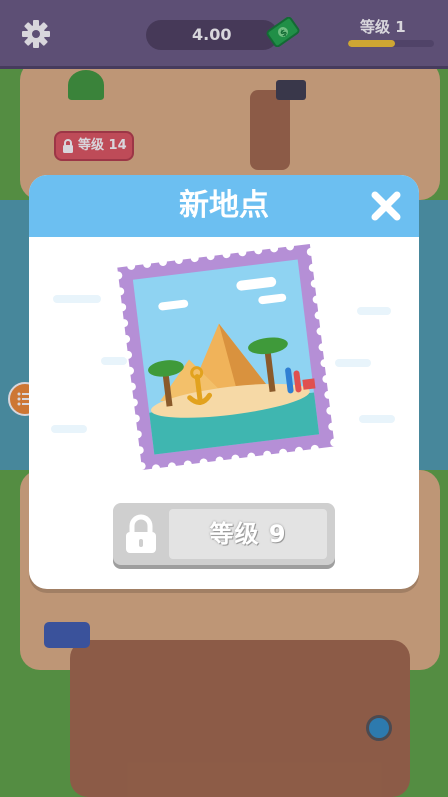 The height and width of the screenshot is (797, 448). Describe the element at coordinates (224, 205) in the screenshot. I see `dialog-title: 新地点` at that location.